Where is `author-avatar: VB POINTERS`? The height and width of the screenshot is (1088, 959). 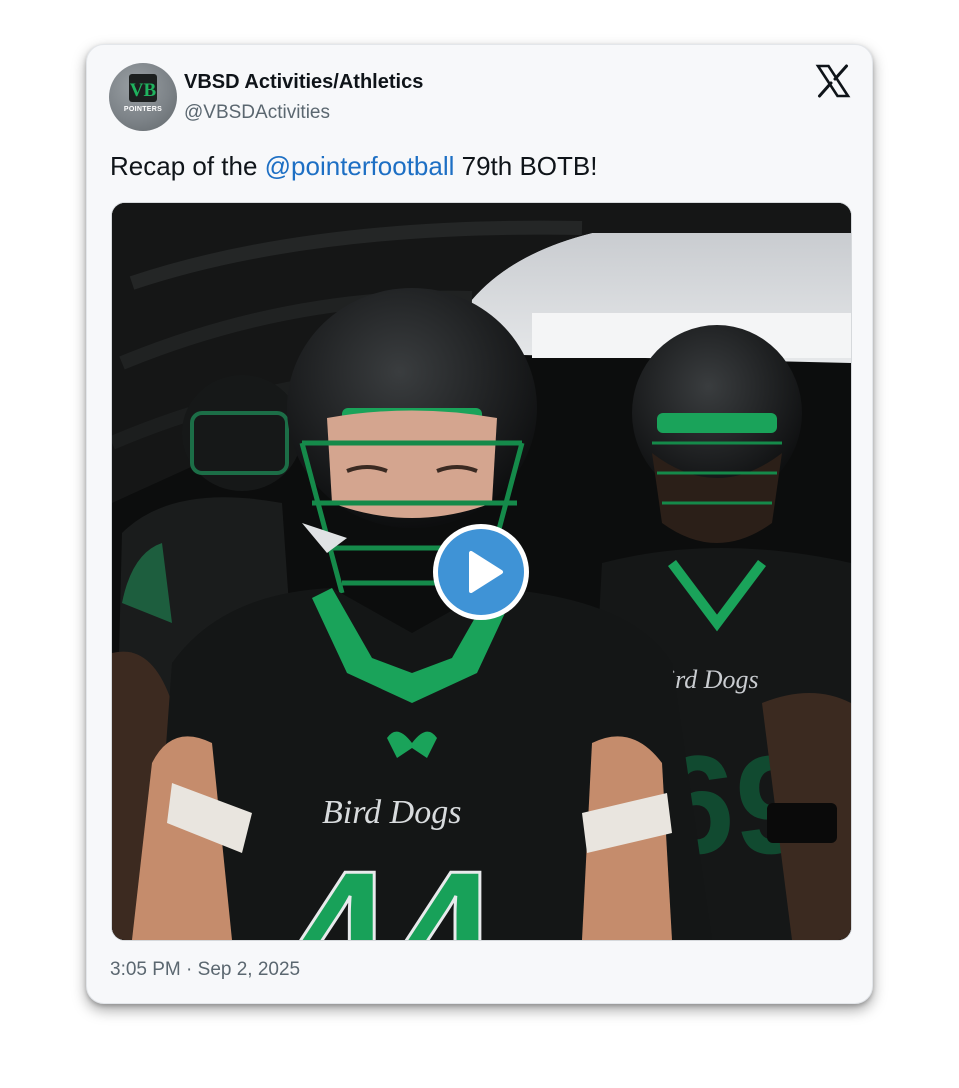 author-avatar: VB POINTERS is located at coordinates (143, 97).